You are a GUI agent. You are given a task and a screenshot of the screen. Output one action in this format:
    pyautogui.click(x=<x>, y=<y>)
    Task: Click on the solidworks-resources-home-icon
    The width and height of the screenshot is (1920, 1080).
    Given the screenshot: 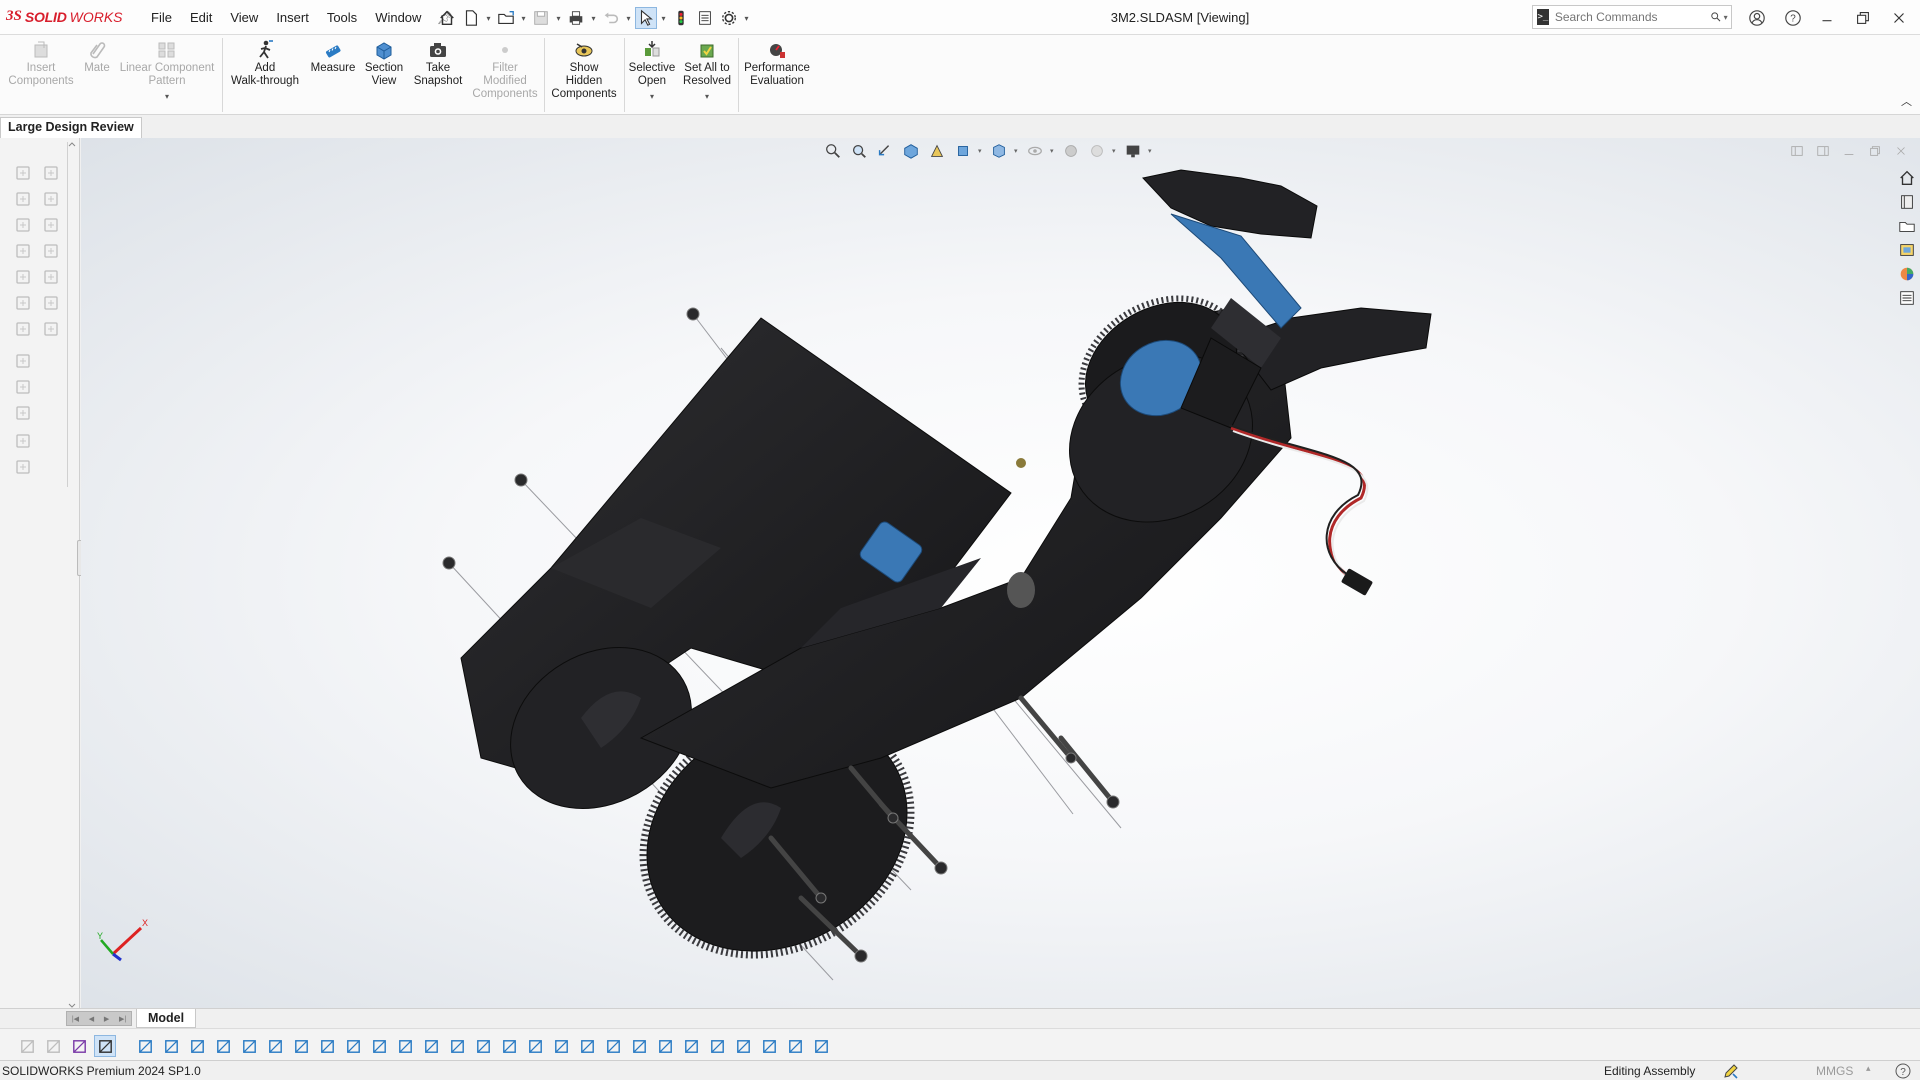 What is the action you would take?
    pyautogui.click(x=1907, y=178)
    